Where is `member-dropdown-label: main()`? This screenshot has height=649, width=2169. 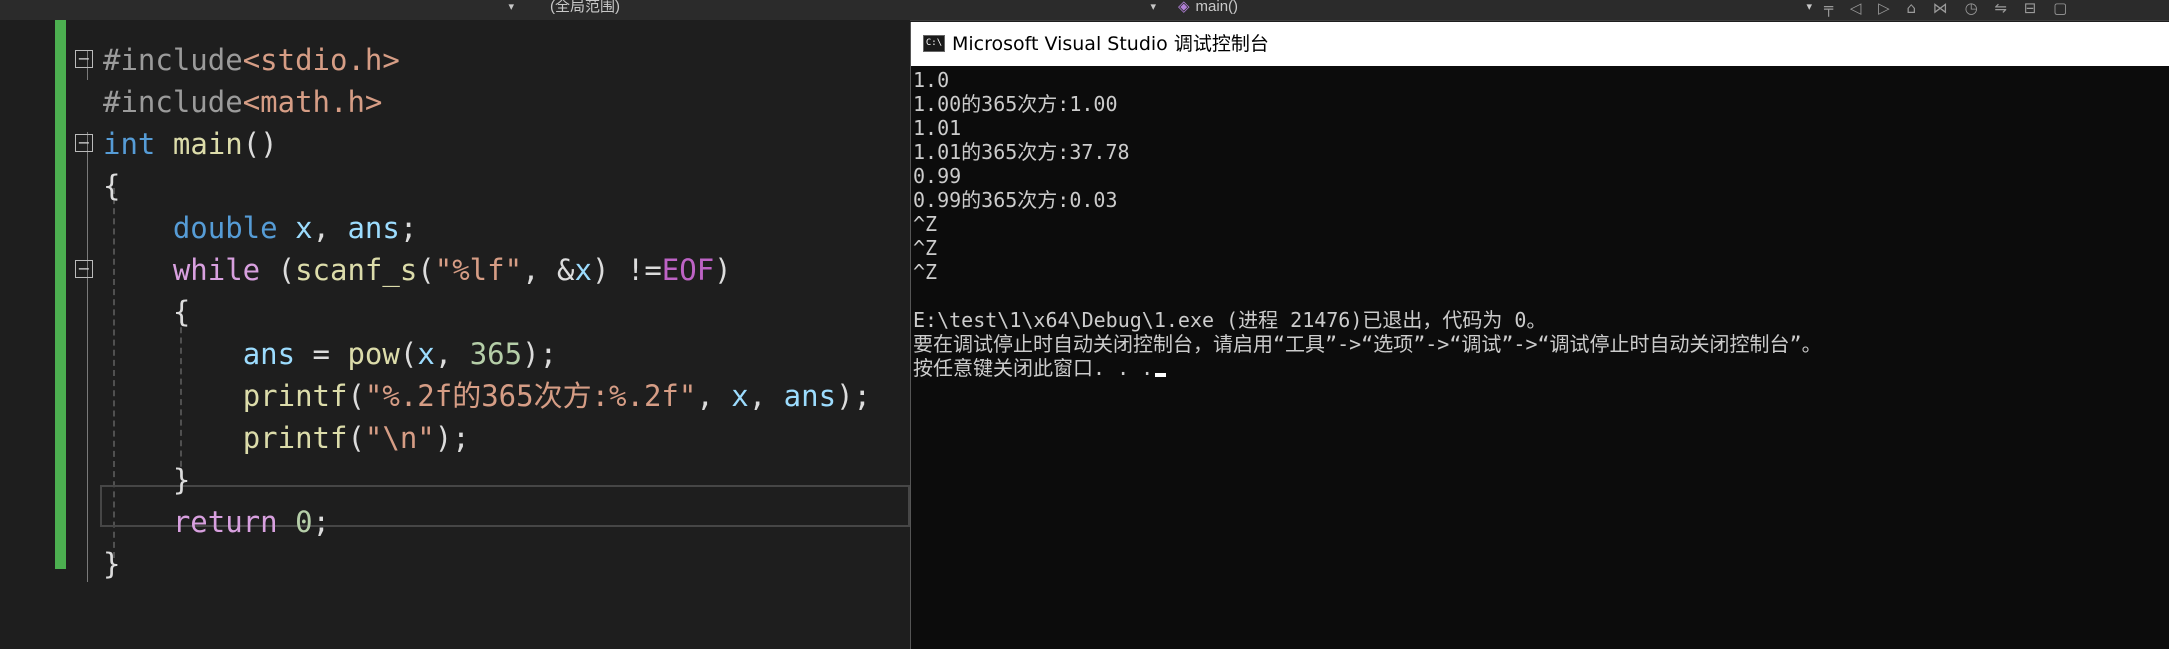
member-dropdown-label: main() is located at coordinates (1217, 7).